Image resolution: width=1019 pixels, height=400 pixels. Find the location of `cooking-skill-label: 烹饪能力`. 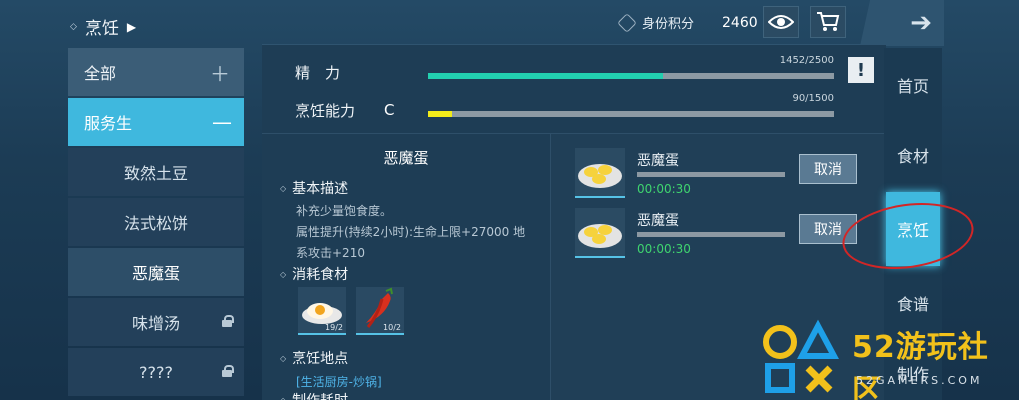

cooking-skill-label: 烹饪能力 is located at coordinates (325, 110).